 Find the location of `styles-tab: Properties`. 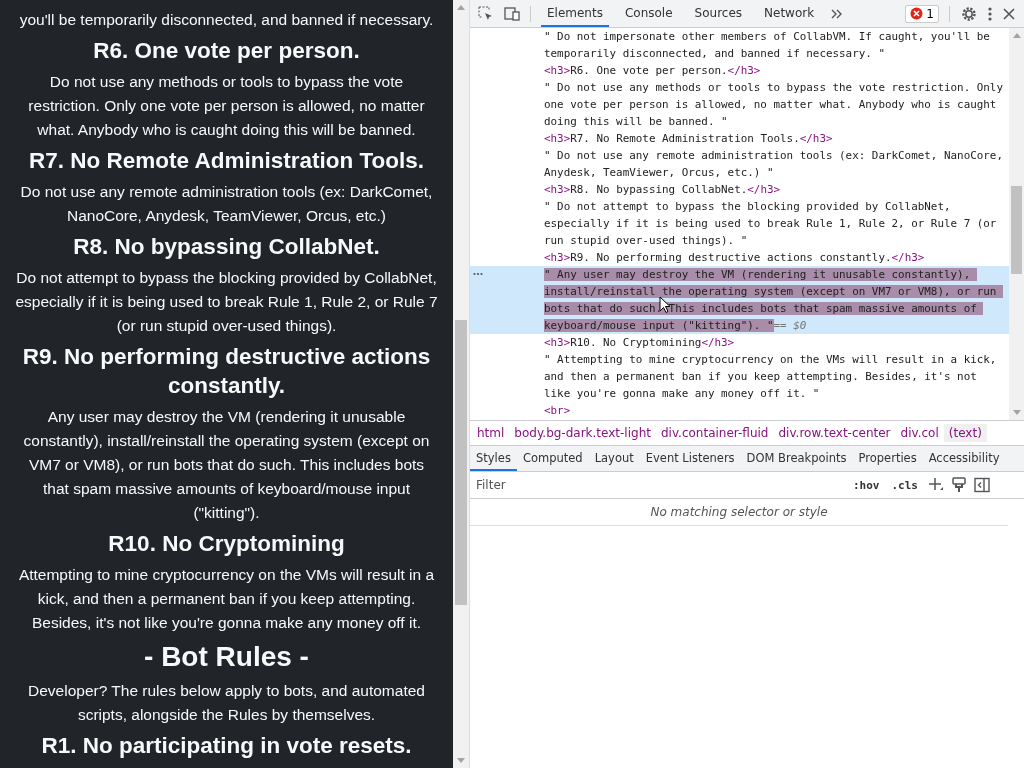

styles-tab: Properties is located at coordinates (887, 458).